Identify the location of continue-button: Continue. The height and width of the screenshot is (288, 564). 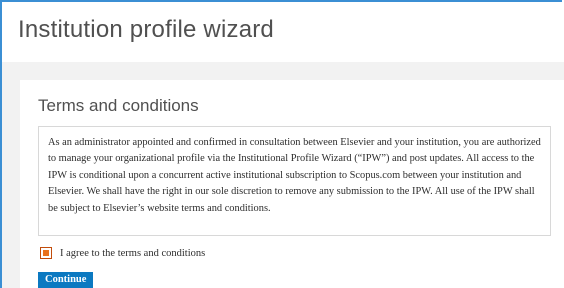
(66, 280).